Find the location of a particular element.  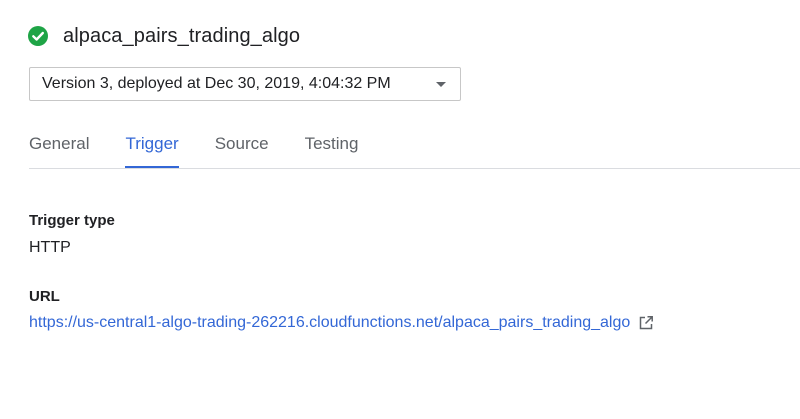

function-name-title: alpaca_pairs_trading_algo is located at coordinates (182, 35).